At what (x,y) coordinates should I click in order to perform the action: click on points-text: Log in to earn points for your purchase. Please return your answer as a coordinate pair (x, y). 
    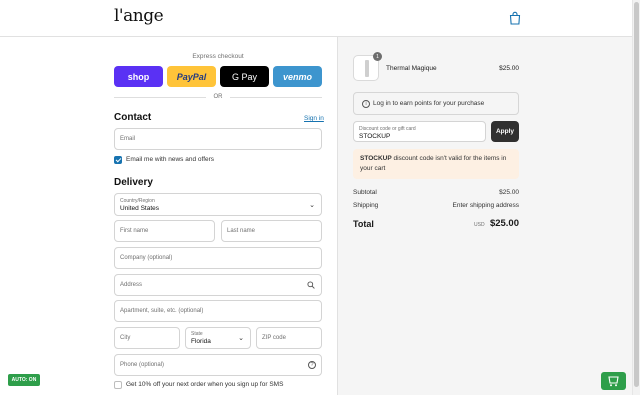
    Looking at the image, I should click on (429, 103).